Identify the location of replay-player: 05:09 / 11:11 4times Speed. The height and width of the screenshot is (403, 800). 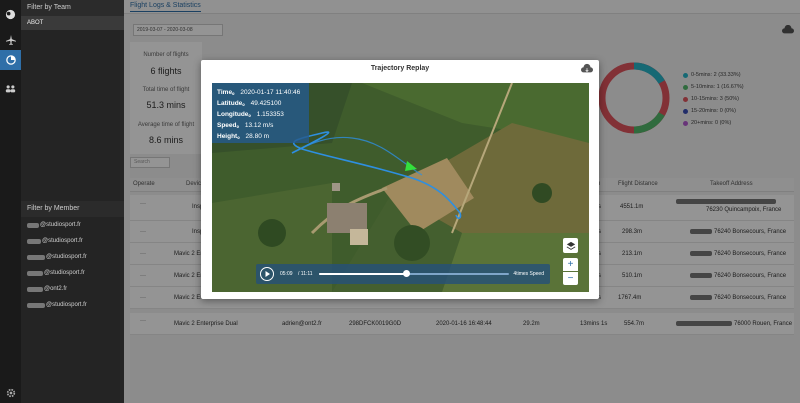
(403, 274).